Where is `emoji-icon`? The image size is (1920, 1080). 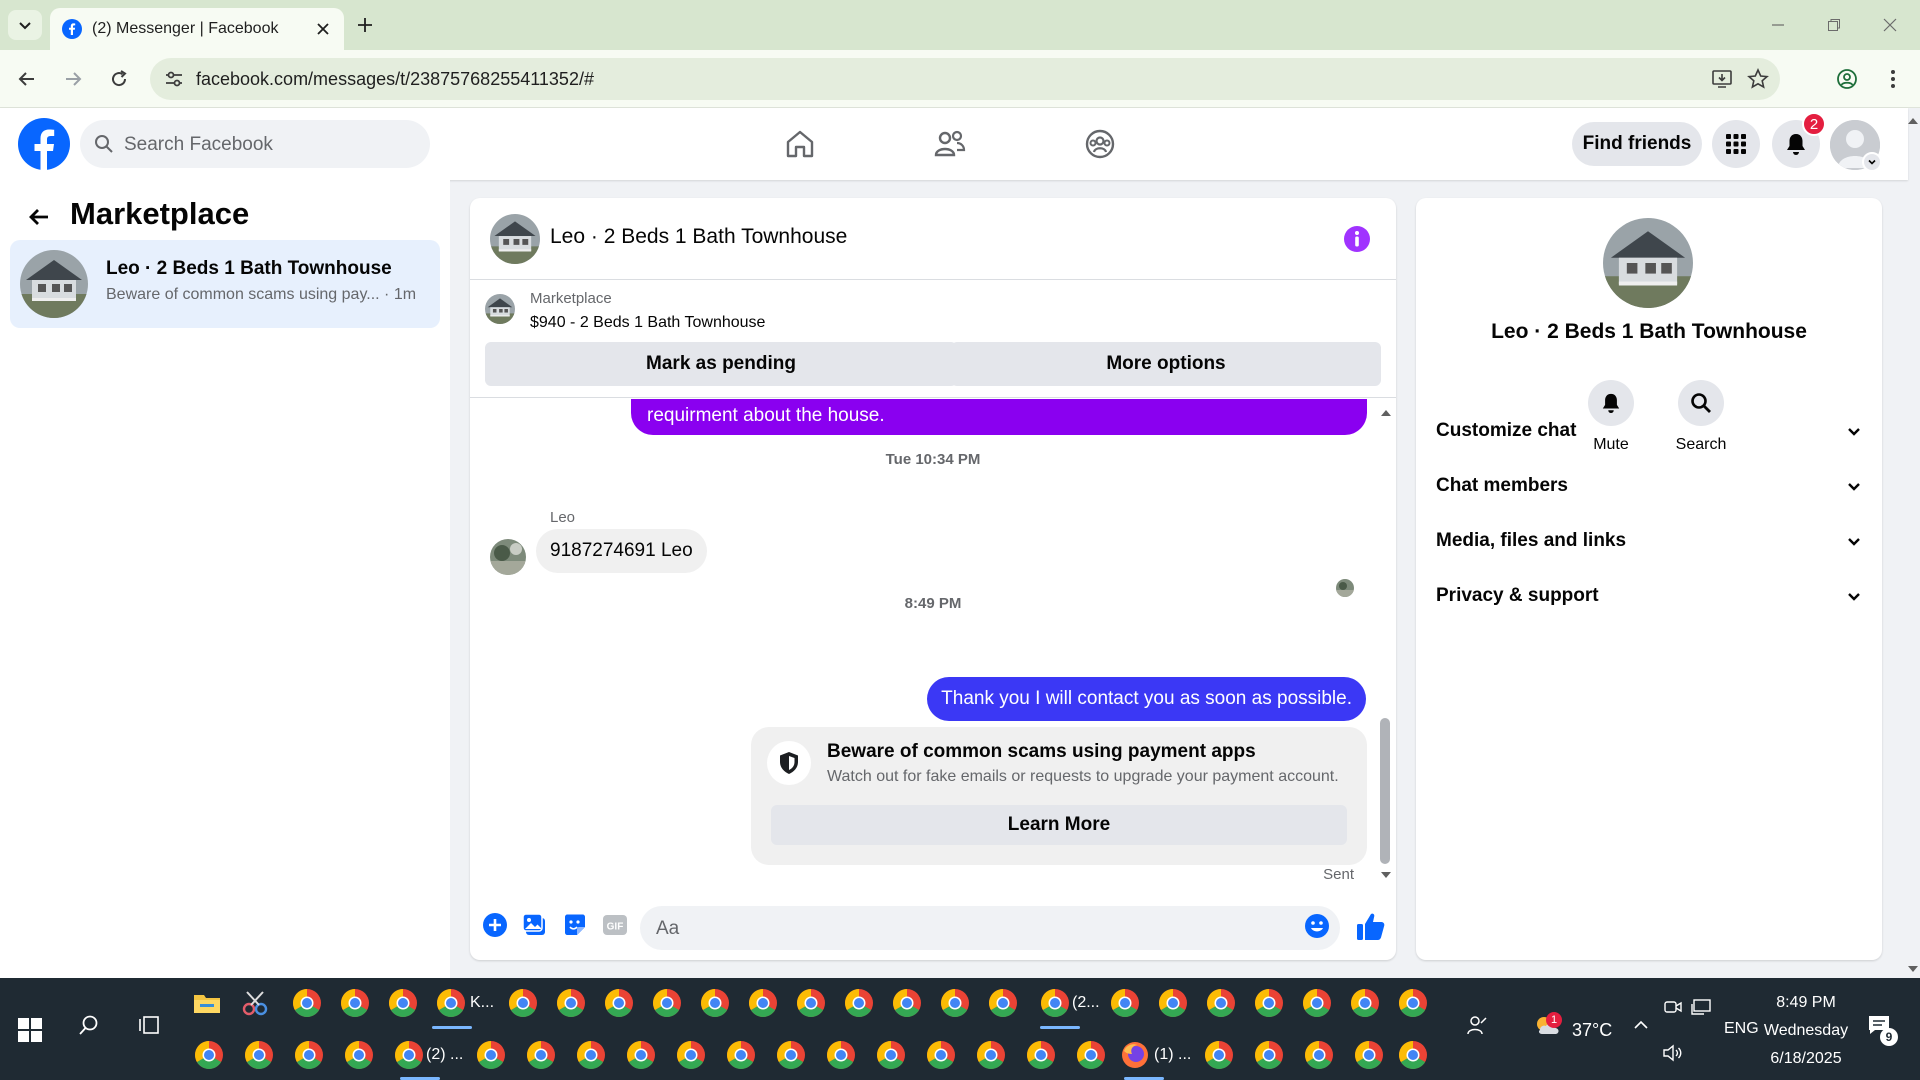 emoji-icon is located at coordinates (1317, 926).